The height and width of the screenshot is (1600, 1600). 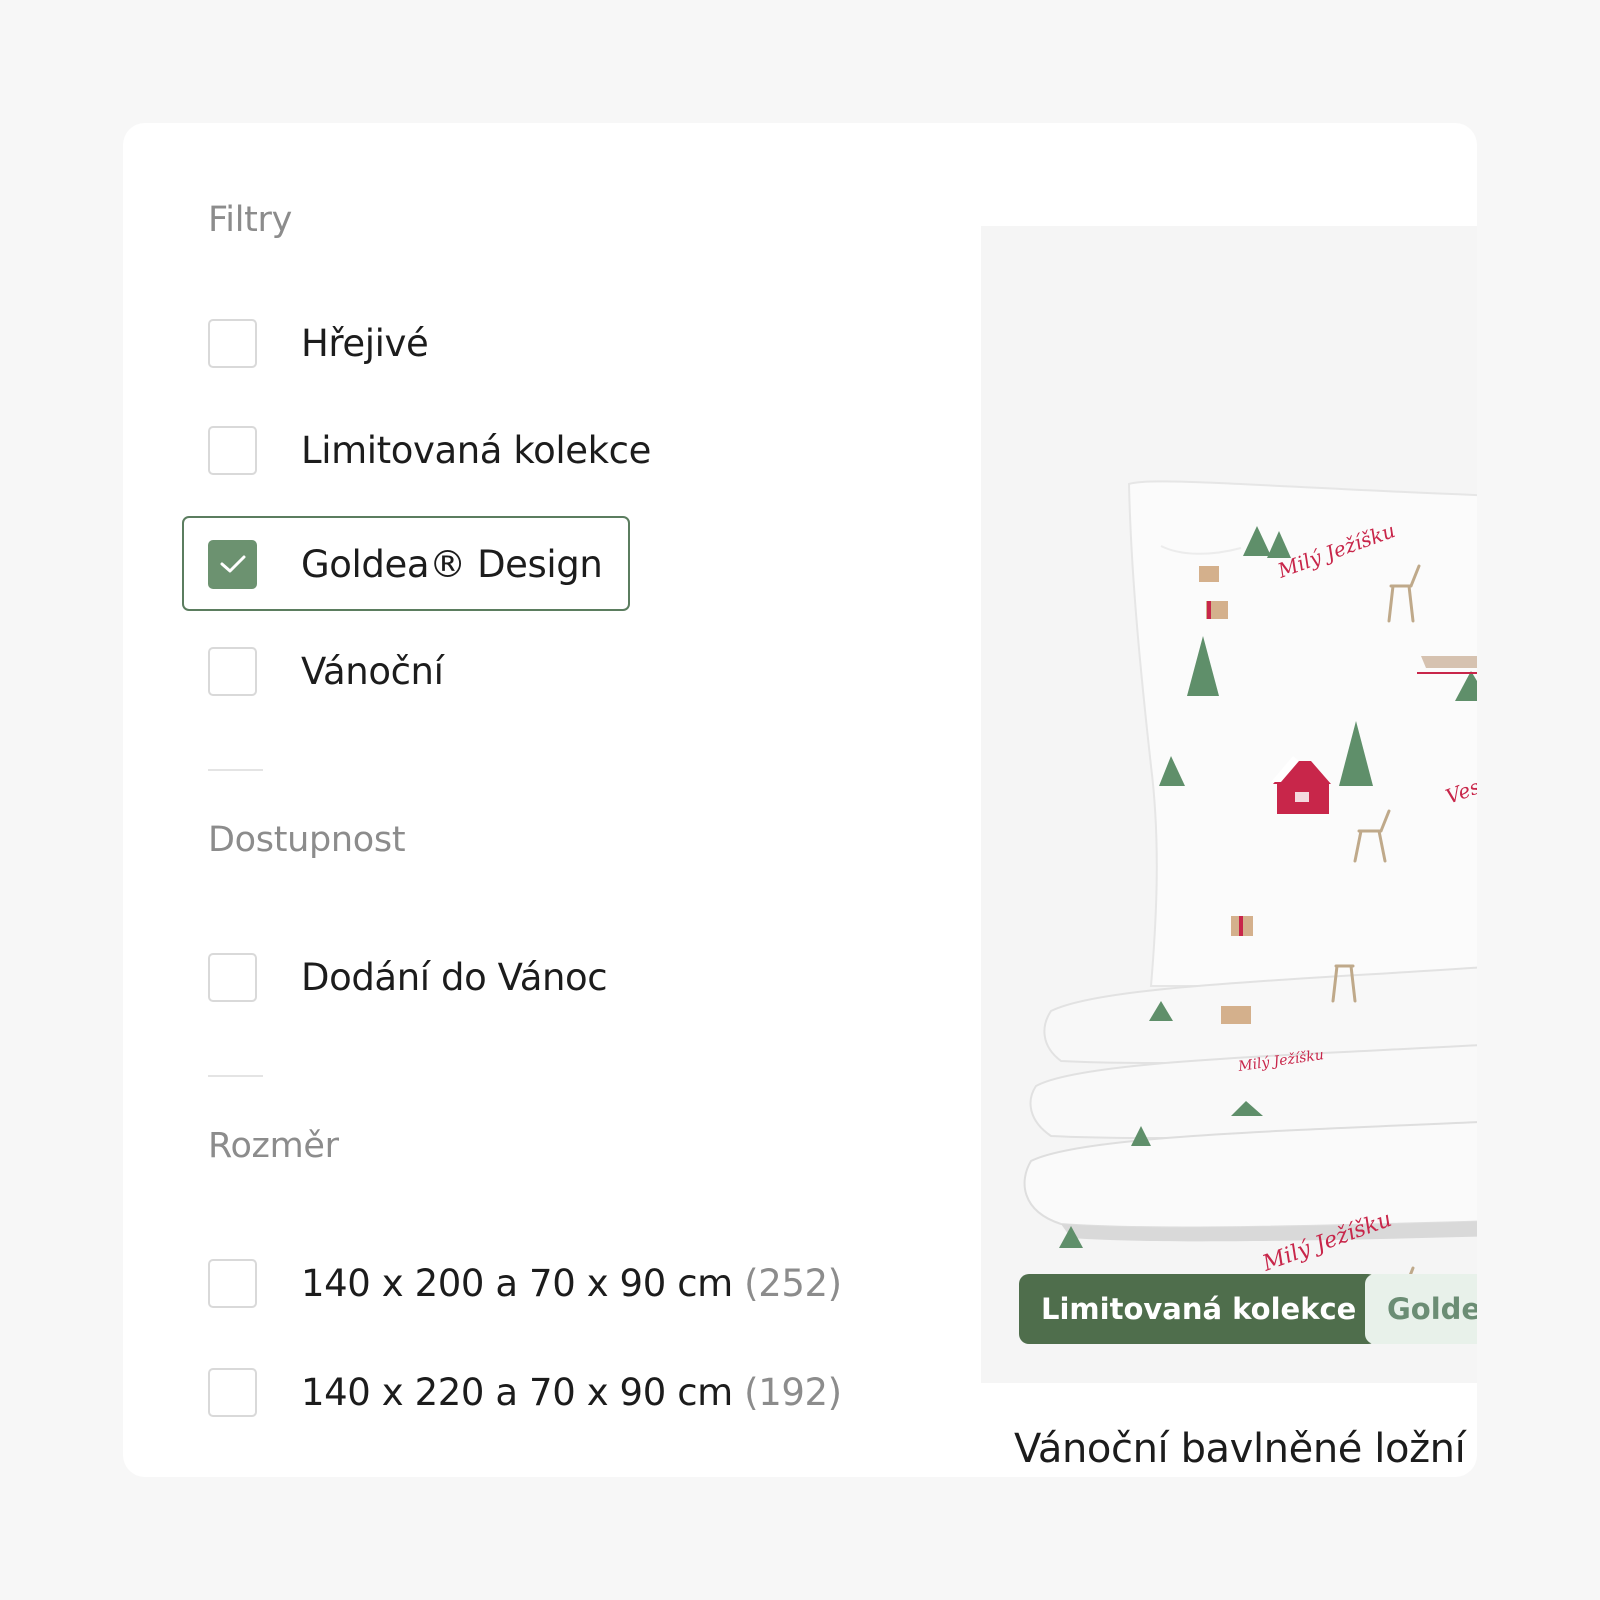 I want to click on checkbox-checked, so click(x=232, y=564).